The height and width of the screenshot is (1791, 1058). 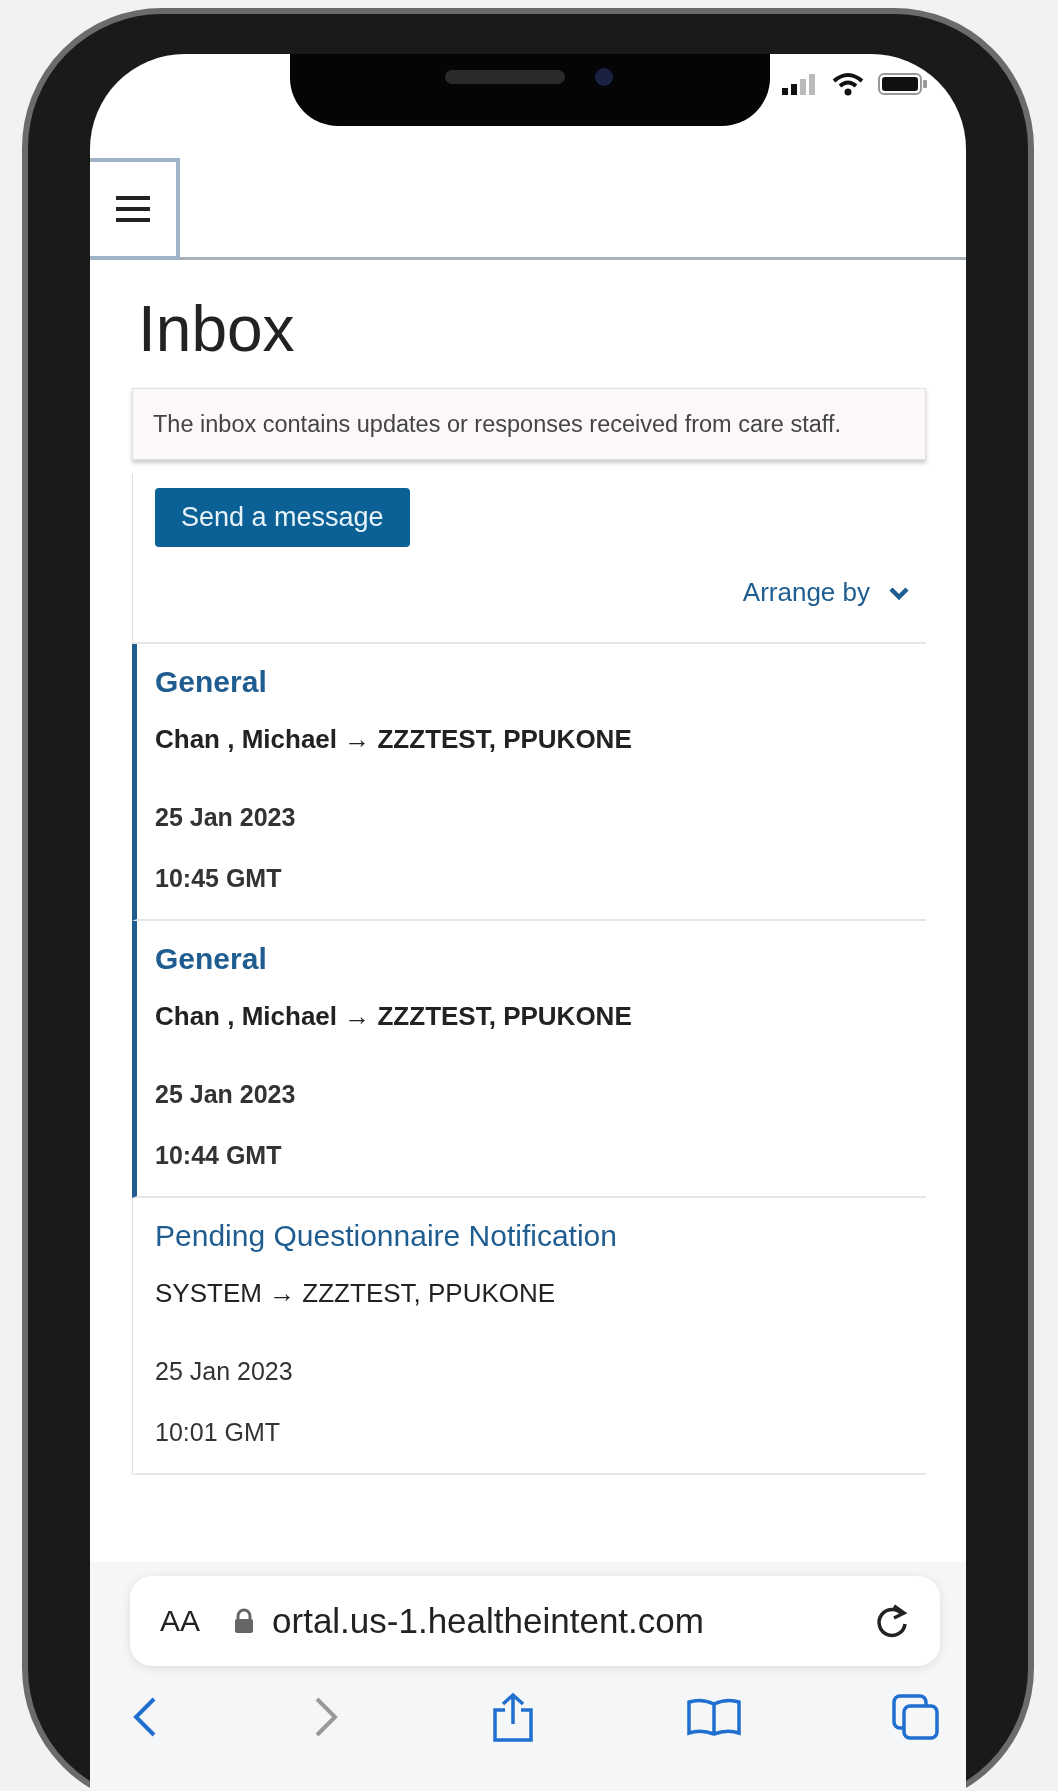 What do you see at coordinates (356, 1293) in the screenshot?
I see `message-route: SYSTEM → ZZZTEST, PPUKONE` at bounding box center [356, 1293].